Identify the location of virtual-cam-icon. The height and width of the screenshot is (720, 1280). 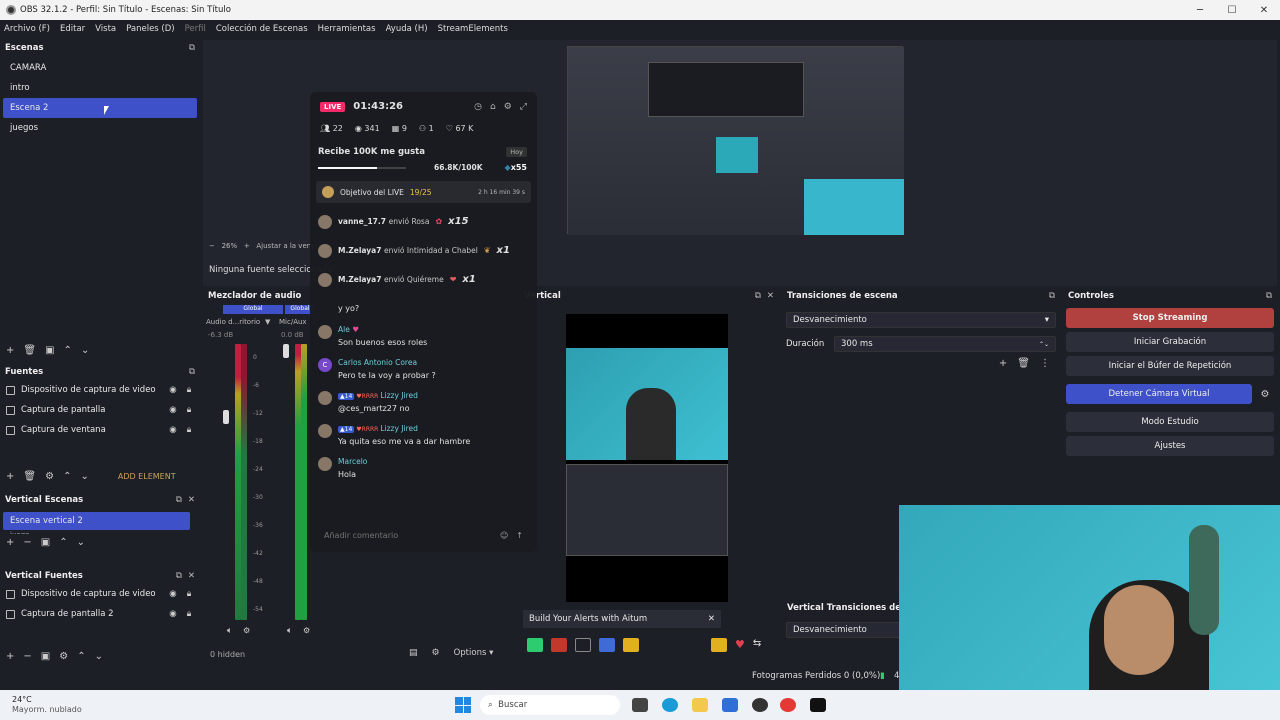
(607, 645).